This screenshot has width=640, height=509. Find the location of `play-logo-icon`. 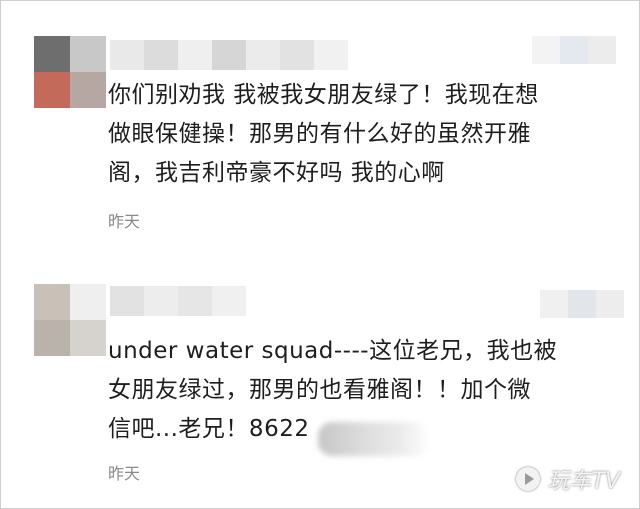

play-logo-icon is located at coordinates (527, 479).